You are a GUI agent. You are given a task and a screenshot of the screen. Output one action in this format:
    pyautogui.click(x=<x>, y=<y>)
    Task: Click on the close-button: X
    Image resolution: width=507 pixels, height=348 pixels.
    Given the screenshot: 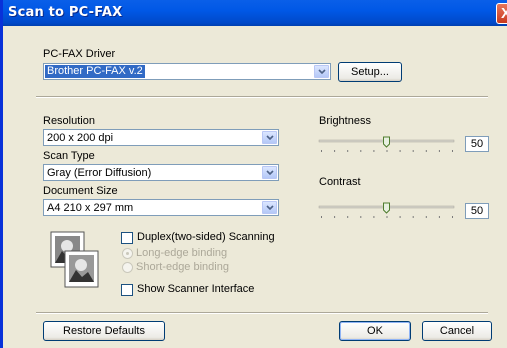 What is the action you would take?
    pyautogui.click(x=501, y=13)
    